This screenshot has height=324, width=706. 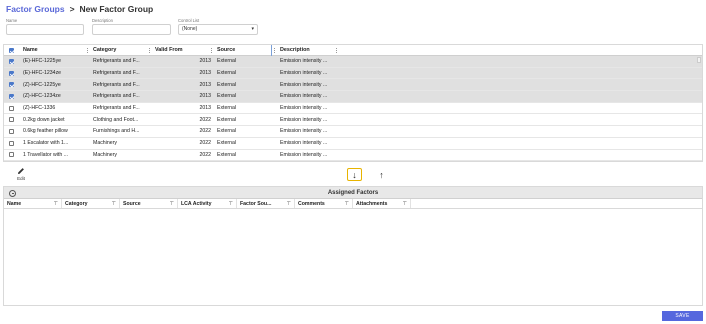 I want to click on assigned-column-category: Category ⊤, so click(x=91, y=203).